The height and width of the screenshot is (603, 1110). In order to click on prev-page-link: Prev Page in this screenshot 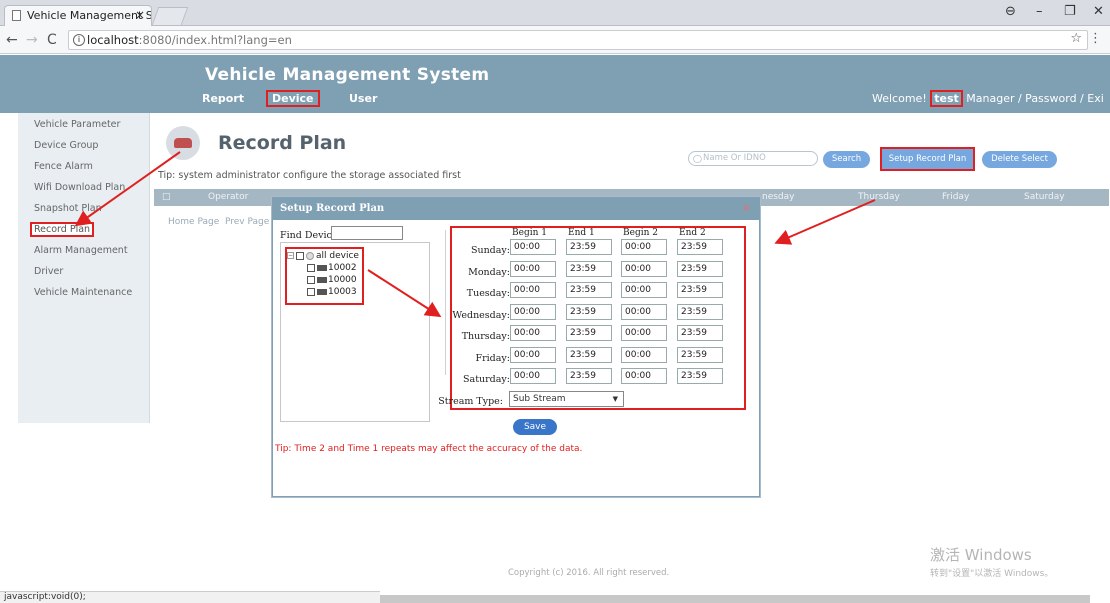, I will do `click(247, 222)`.